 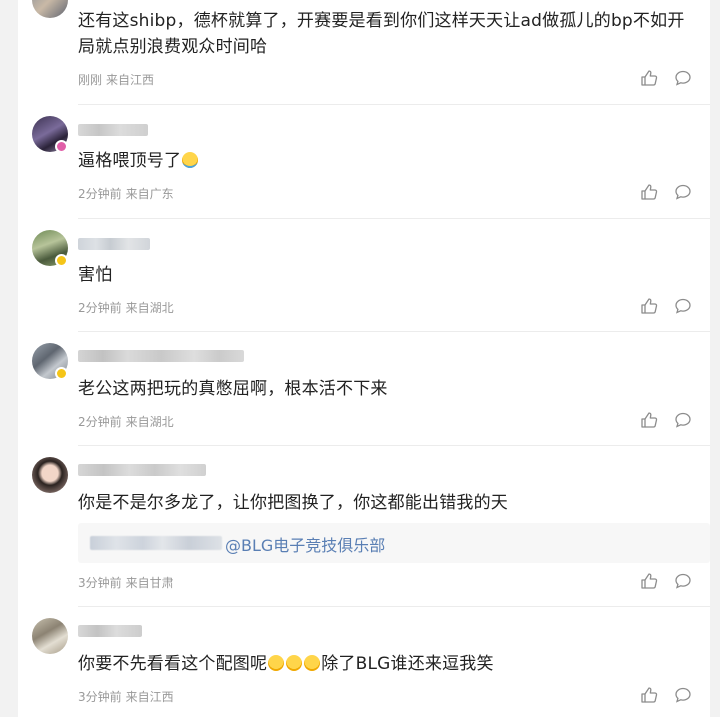 What do you see at coordinates (156, 543) in the screenshot?
I see `blurred-quoted-text` at bounding box center [156, 543].